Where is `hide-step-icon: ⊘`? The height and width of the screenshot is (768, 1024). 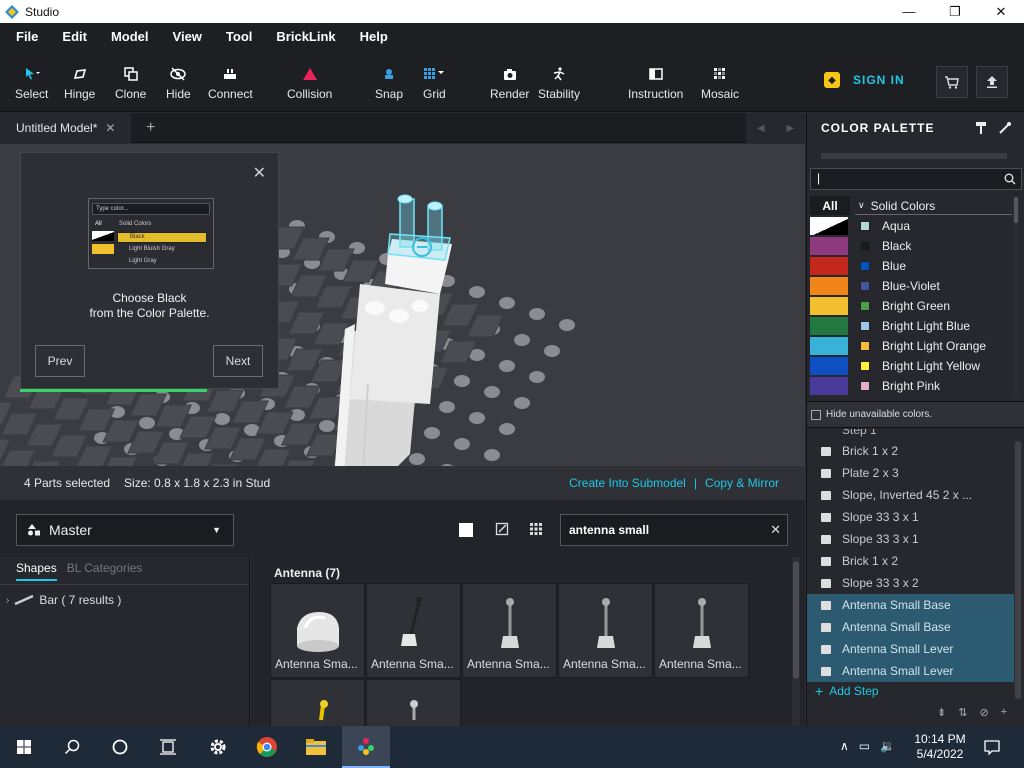
hide-step-icon: ⊘ is located at coordinates (983, 712).